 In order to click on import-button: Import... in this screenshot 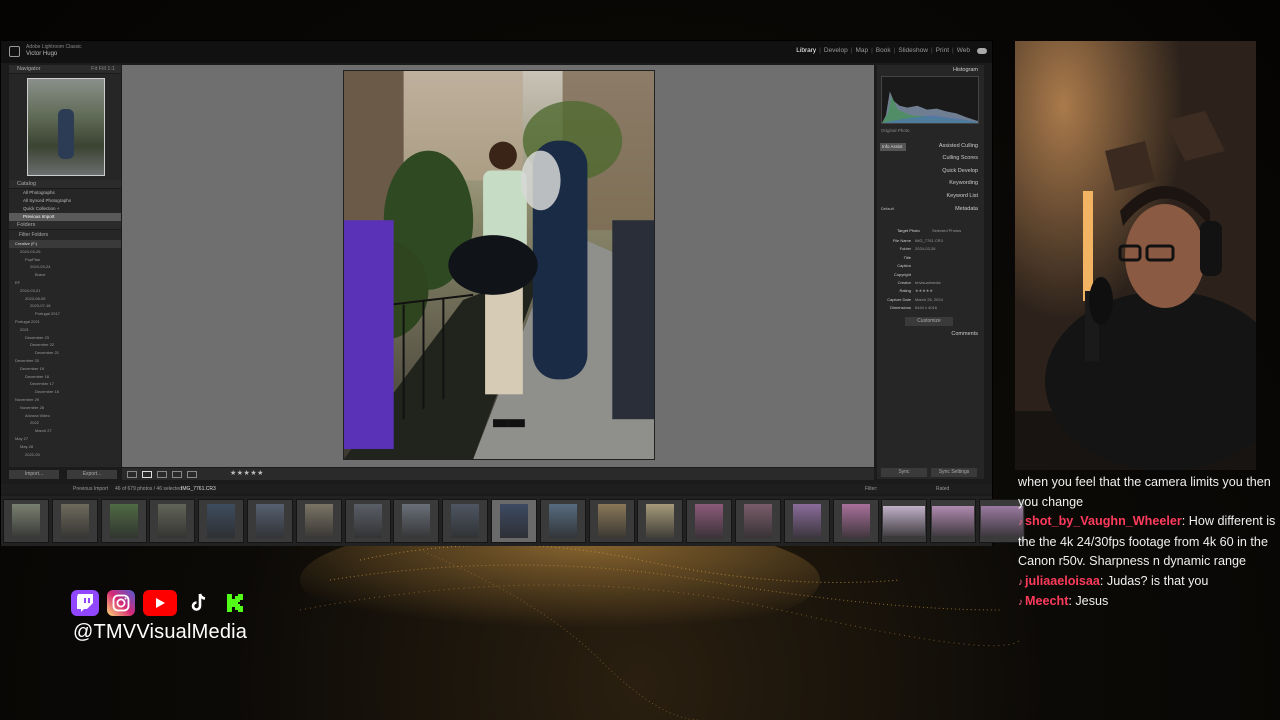, I will do `click(34, 474)`.